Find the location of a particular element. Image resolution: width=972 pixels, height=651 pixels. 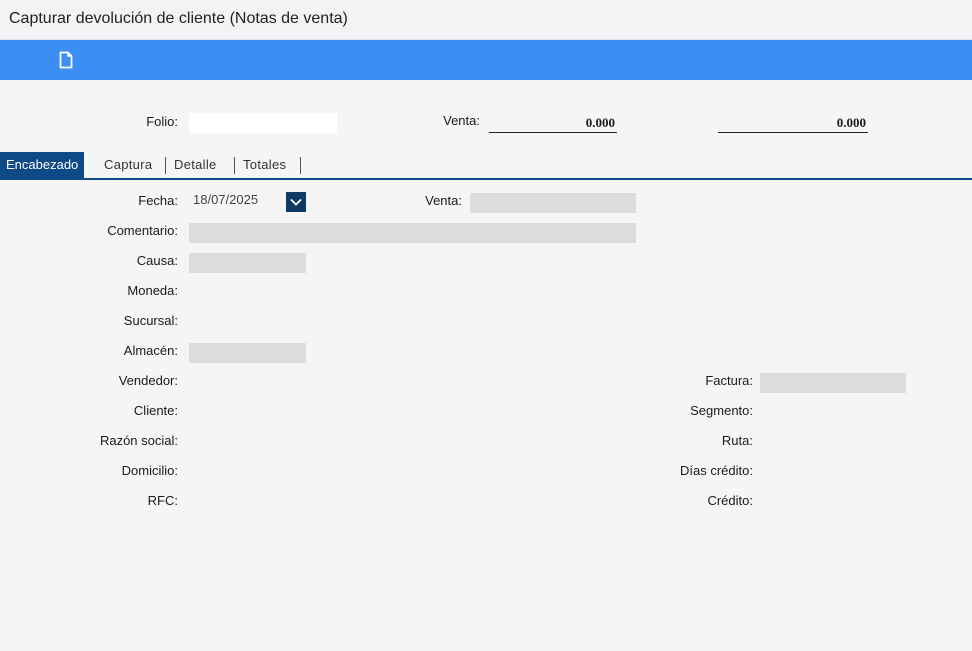

chevron-down-icon is located at coordinates (296, 202).